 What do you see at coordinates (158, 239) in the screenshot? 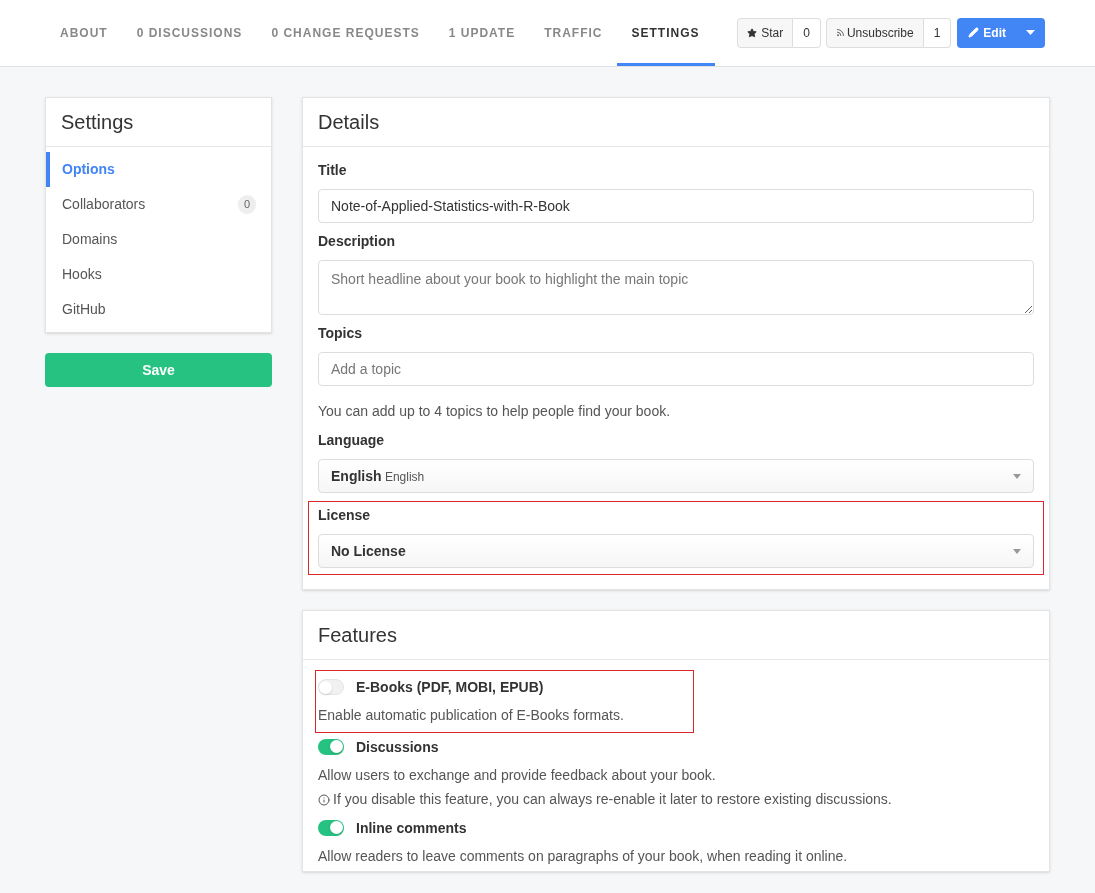
I see `menu-item: Domains` at bounding box center [158, 239].